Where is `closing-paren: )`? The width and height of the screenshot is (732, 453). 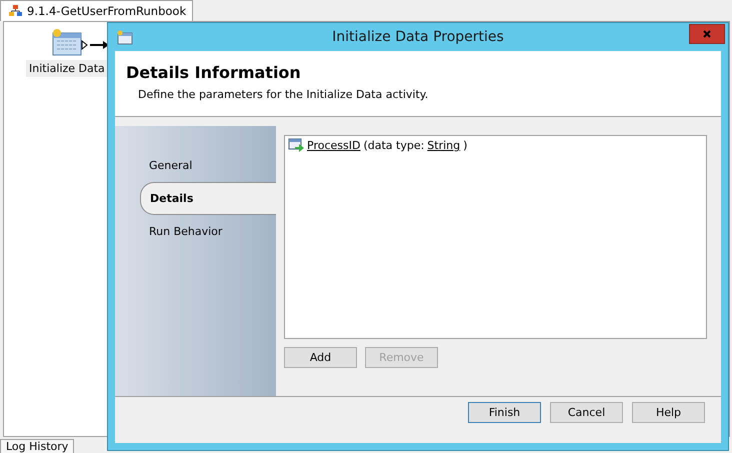 closing-paren: ) is located at coordinates (465, 145).